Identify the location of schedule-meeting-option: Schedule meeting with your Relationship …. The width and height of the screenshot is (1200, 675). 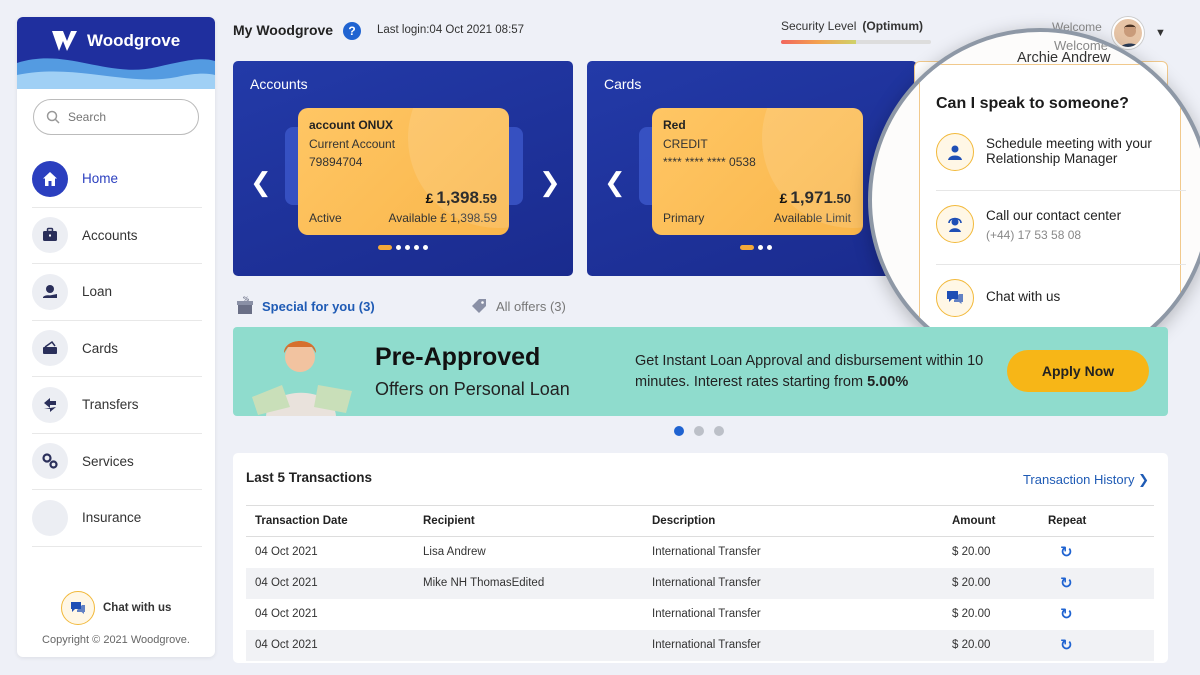
(1061, 152).